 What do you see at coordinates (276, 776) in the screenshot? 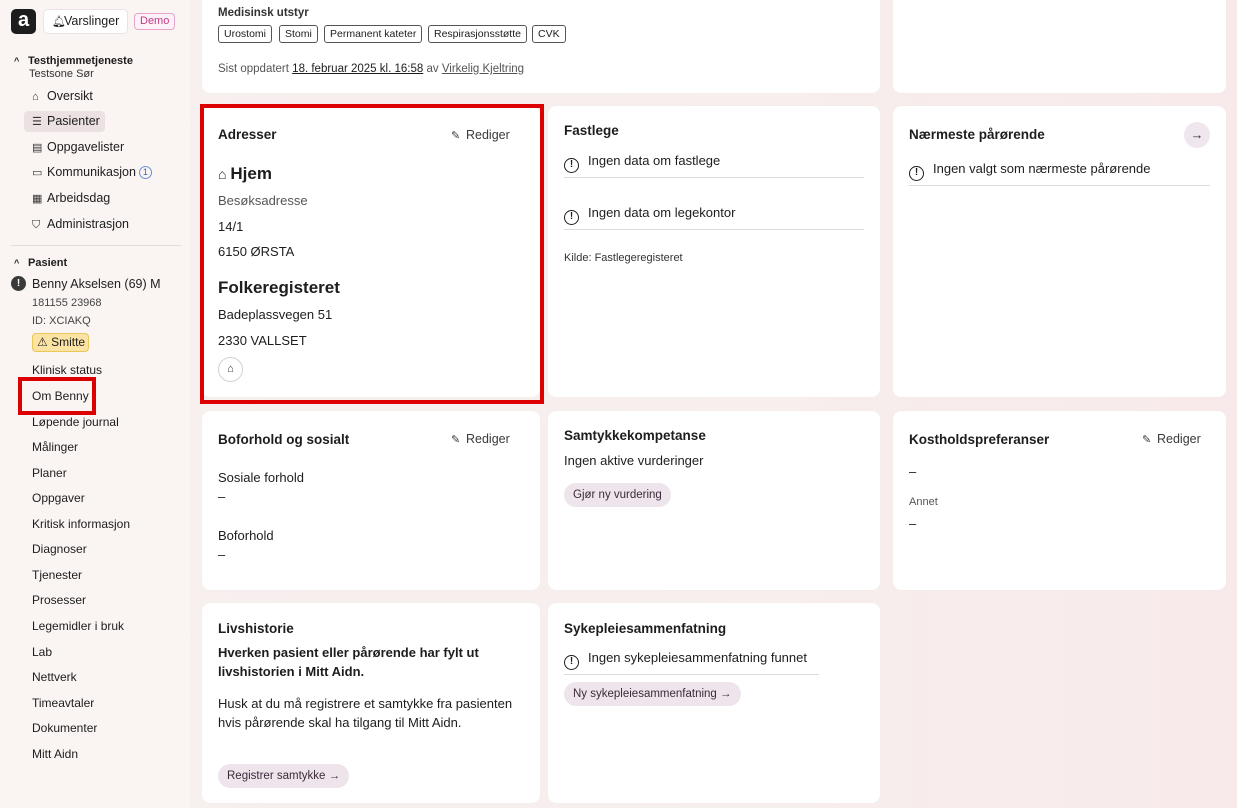
I see `register-consent-label: Registrer samtykke` at bounding box center [276, 776].